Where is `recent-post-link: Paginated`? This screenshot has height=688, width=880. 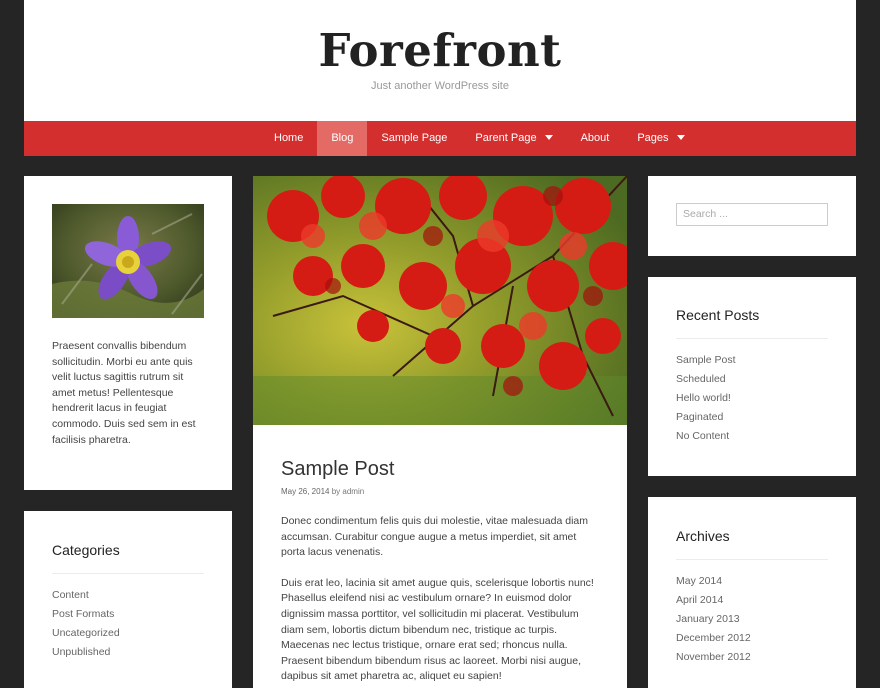
recent-post-link: Paginated is located at coordinates (706, 417).